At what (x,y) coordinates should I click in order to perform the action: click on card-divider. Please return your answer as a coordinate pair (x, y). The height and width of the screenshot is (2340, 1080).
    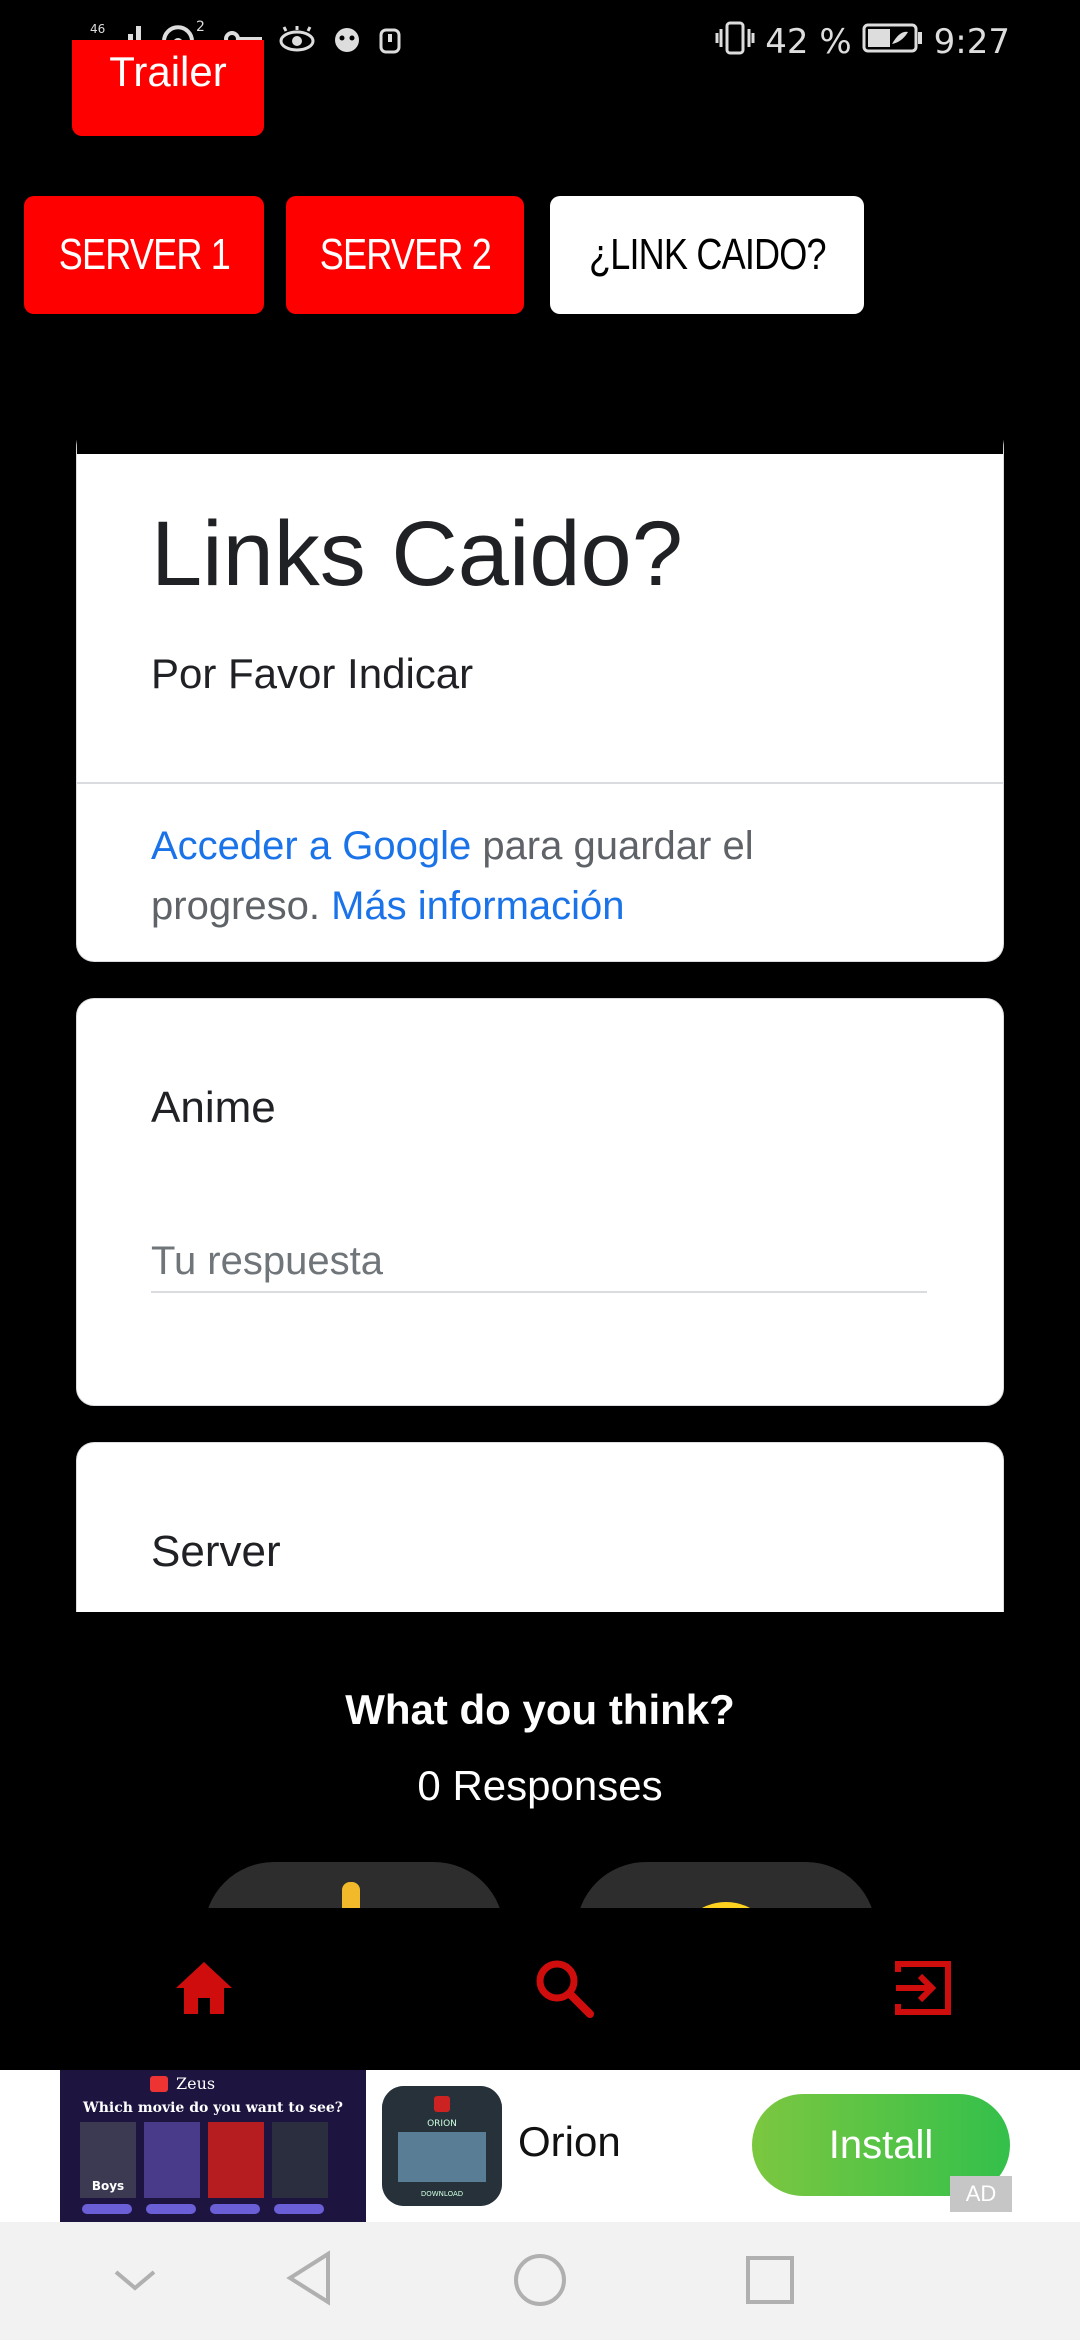
    Looking at the image, I should click on (540, 783).